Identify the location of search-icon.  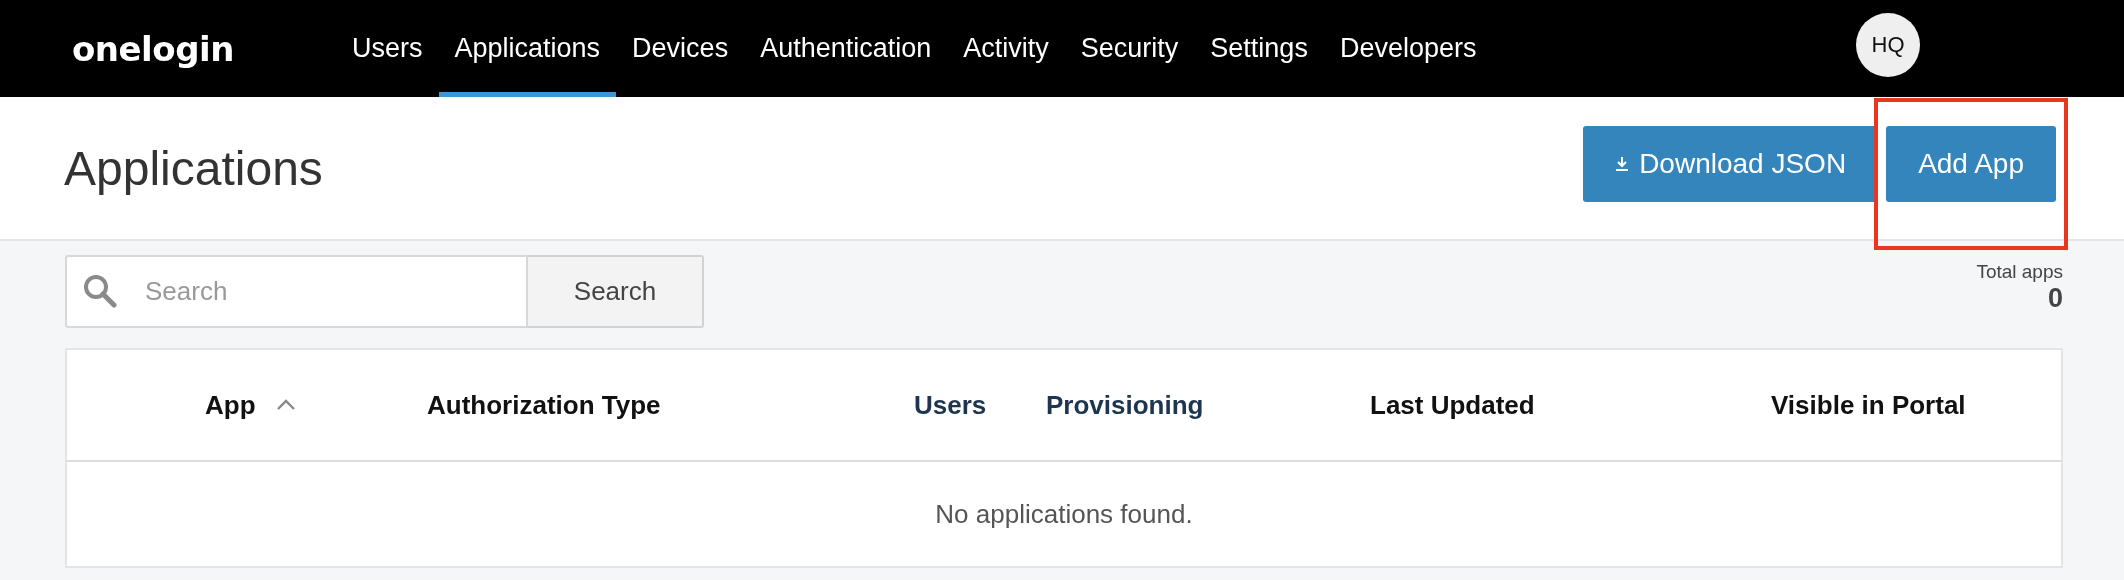
(100, 291).